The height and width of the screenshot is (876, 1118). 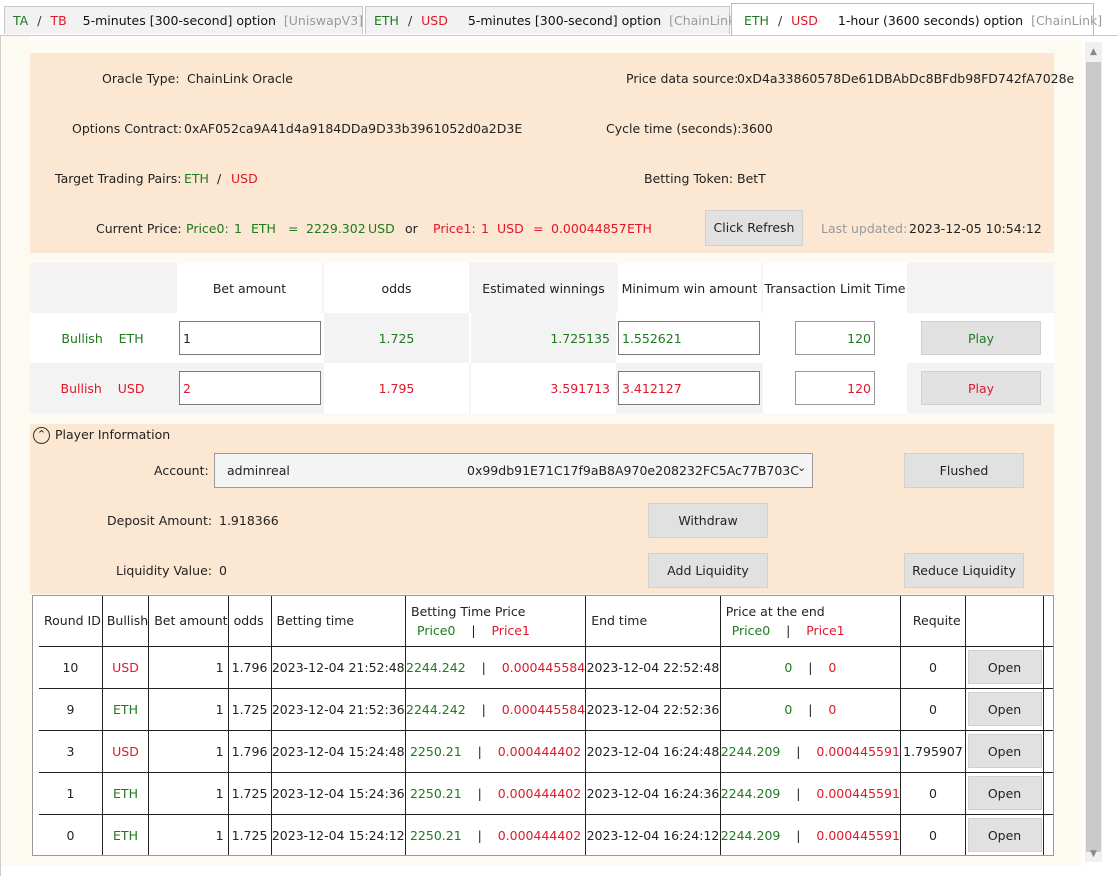 What do you see at coordinates (41, 435) in the screenshot?
I see `collapse-chevron-up-icon: ⌃` at bounding box center [41, 435].